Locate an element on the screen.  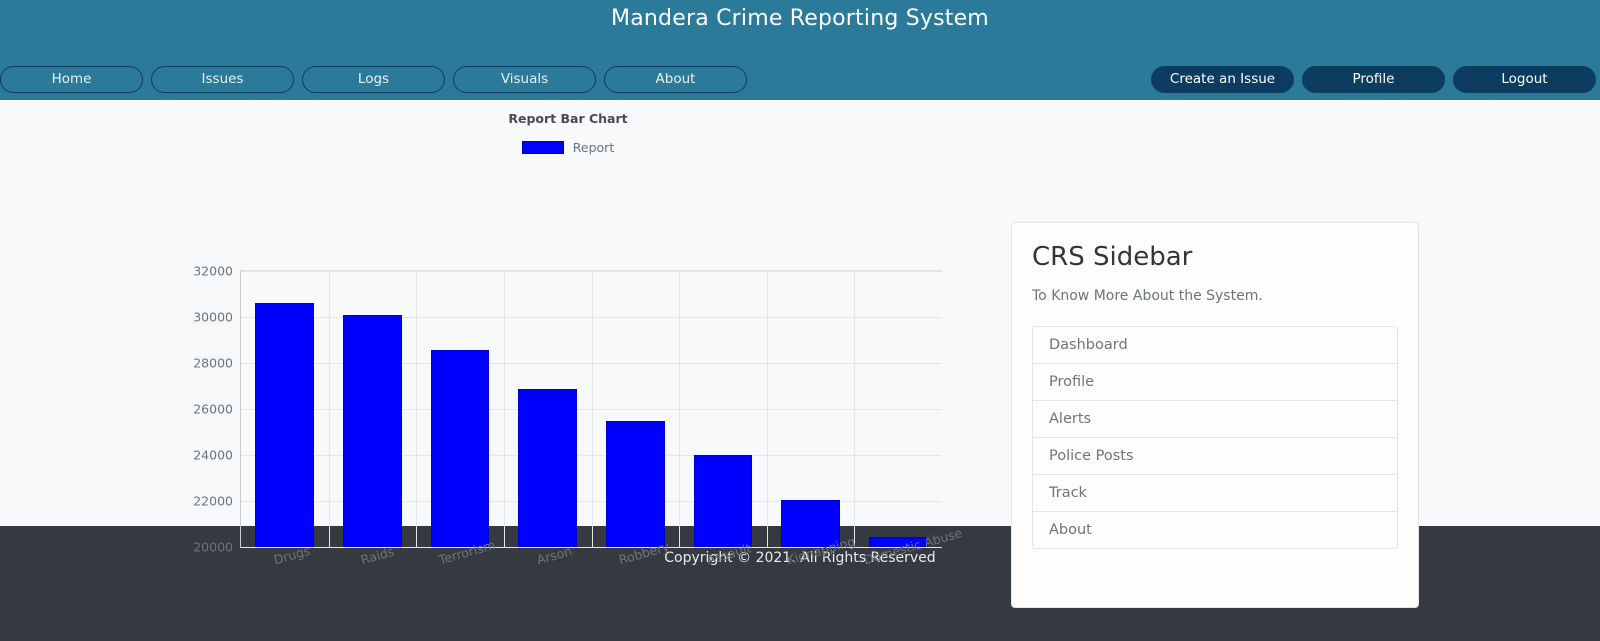
y-axis-tick: 24000 is located at coordinates (213, 455).